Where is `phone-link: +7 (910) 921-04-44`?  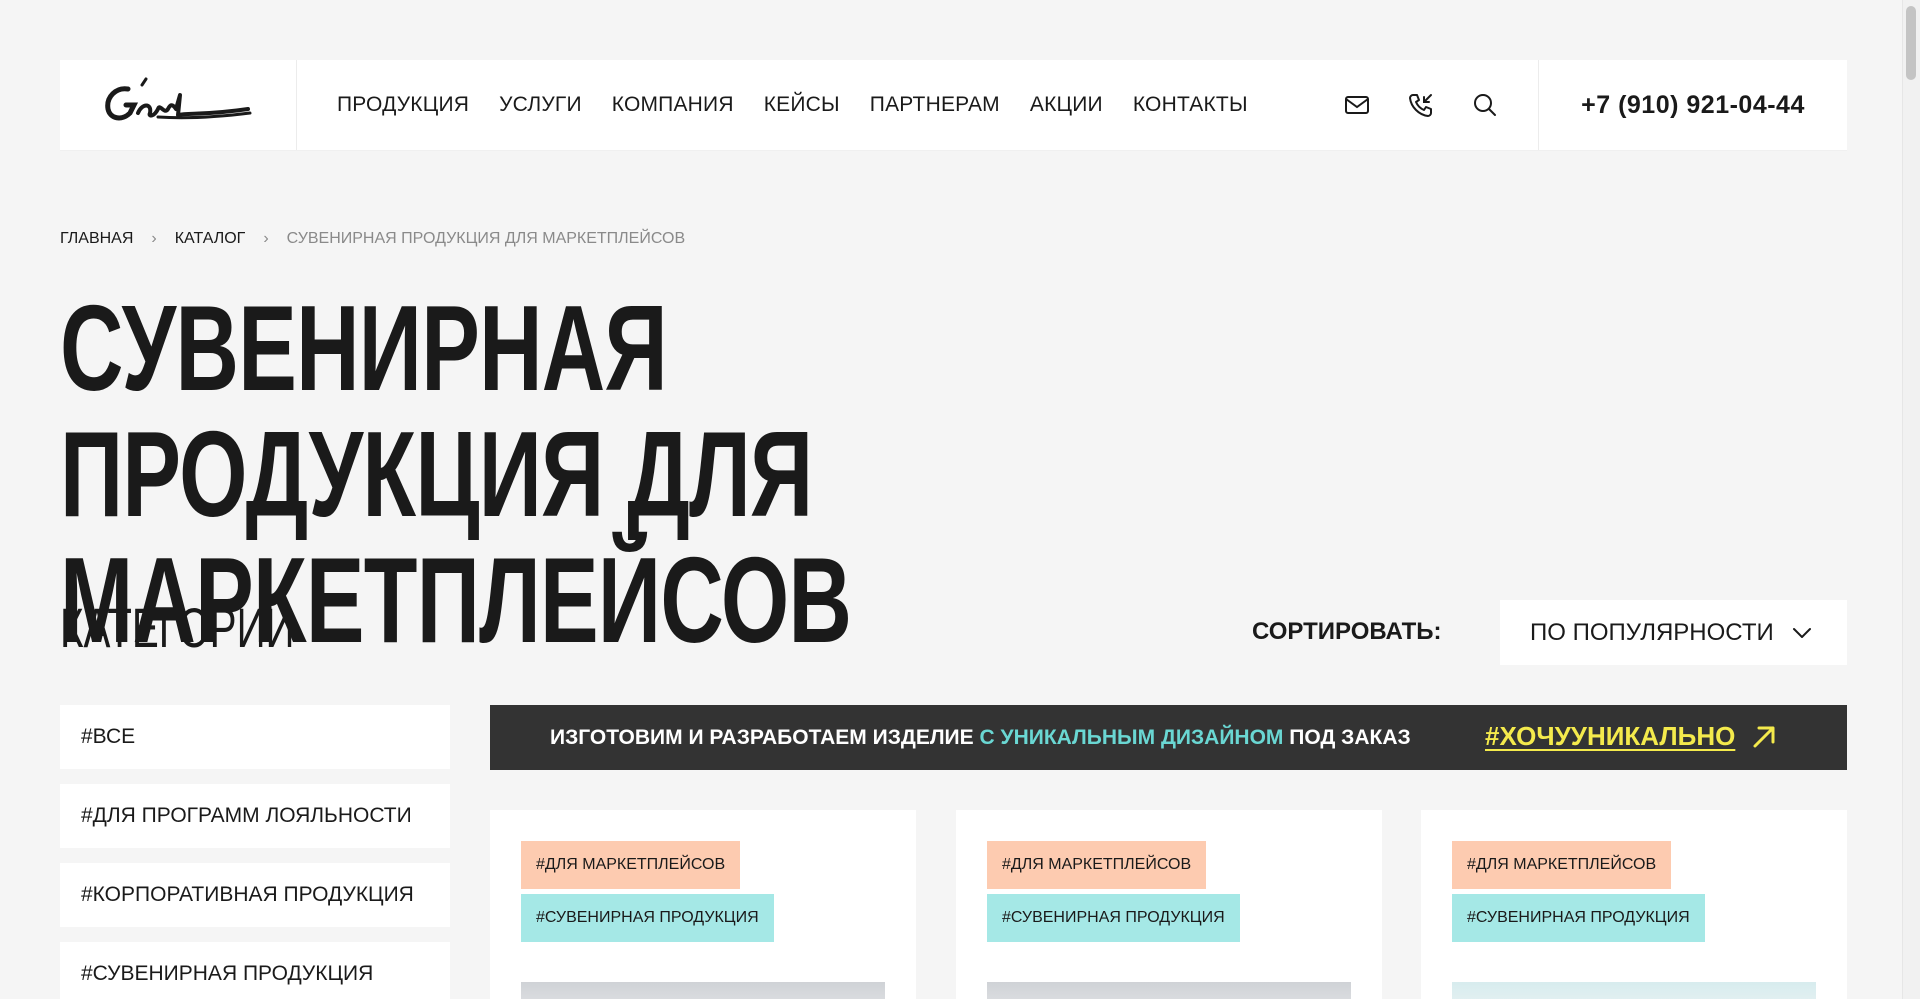 phone-link: +7 (910) 921-04-44 is located at coordinates (1692, 105).